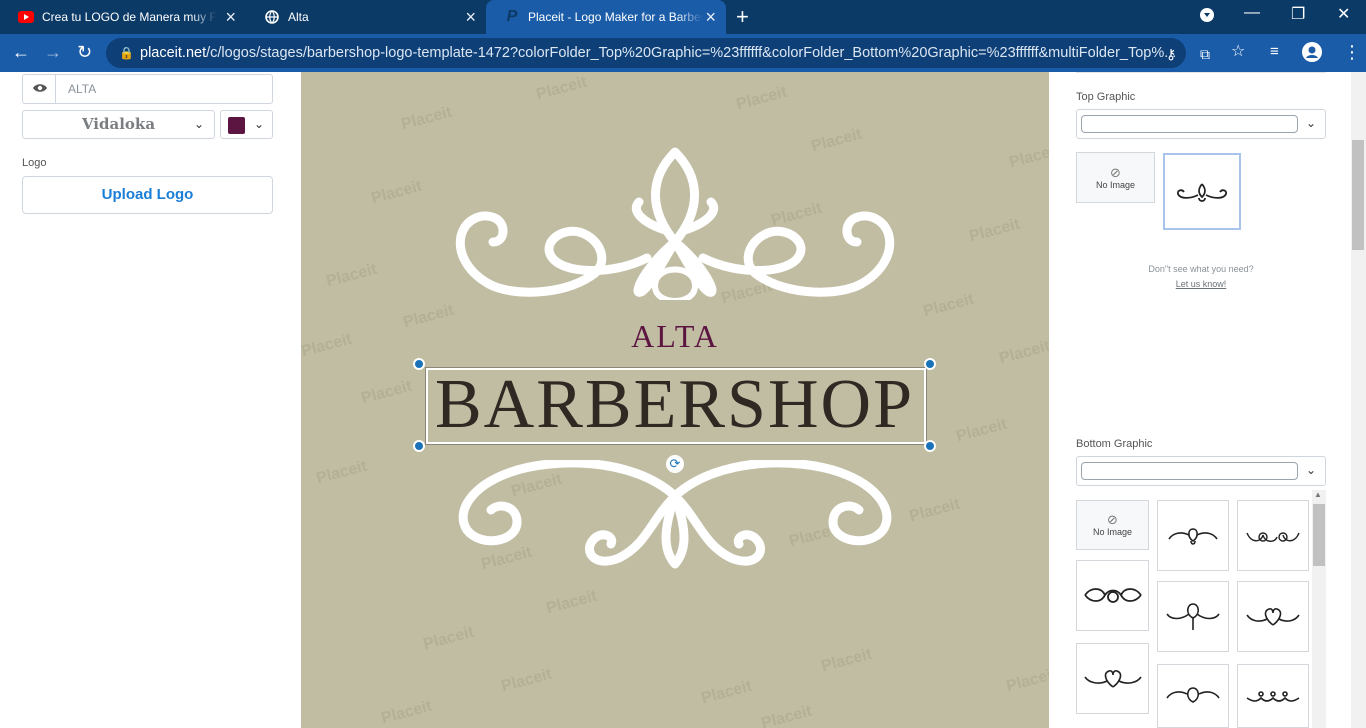 The height and width of the screenshot is (728, 1366). Describe the element at coordinates (366, 17) in the screenshot. I see `tab-alta: Alta ×` at that location.